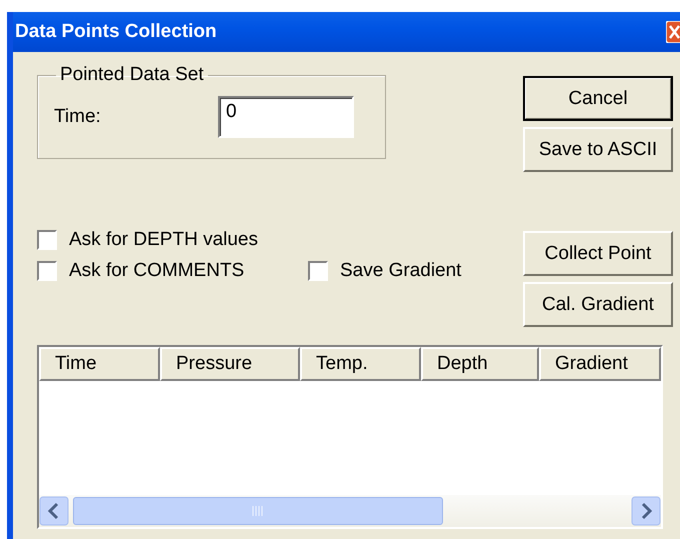  I want to click on field-label: Time:, so click(78, 117).